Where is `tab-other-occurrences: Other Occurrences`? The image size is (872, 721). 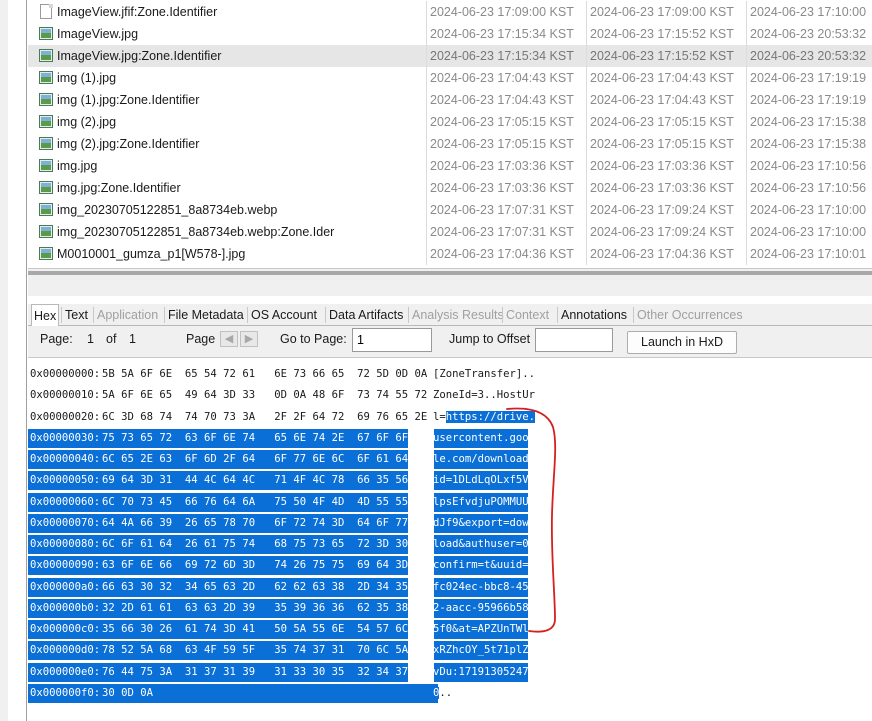
tab-other-occurrences: Other Occurrences is located at coordinates (690, 315).